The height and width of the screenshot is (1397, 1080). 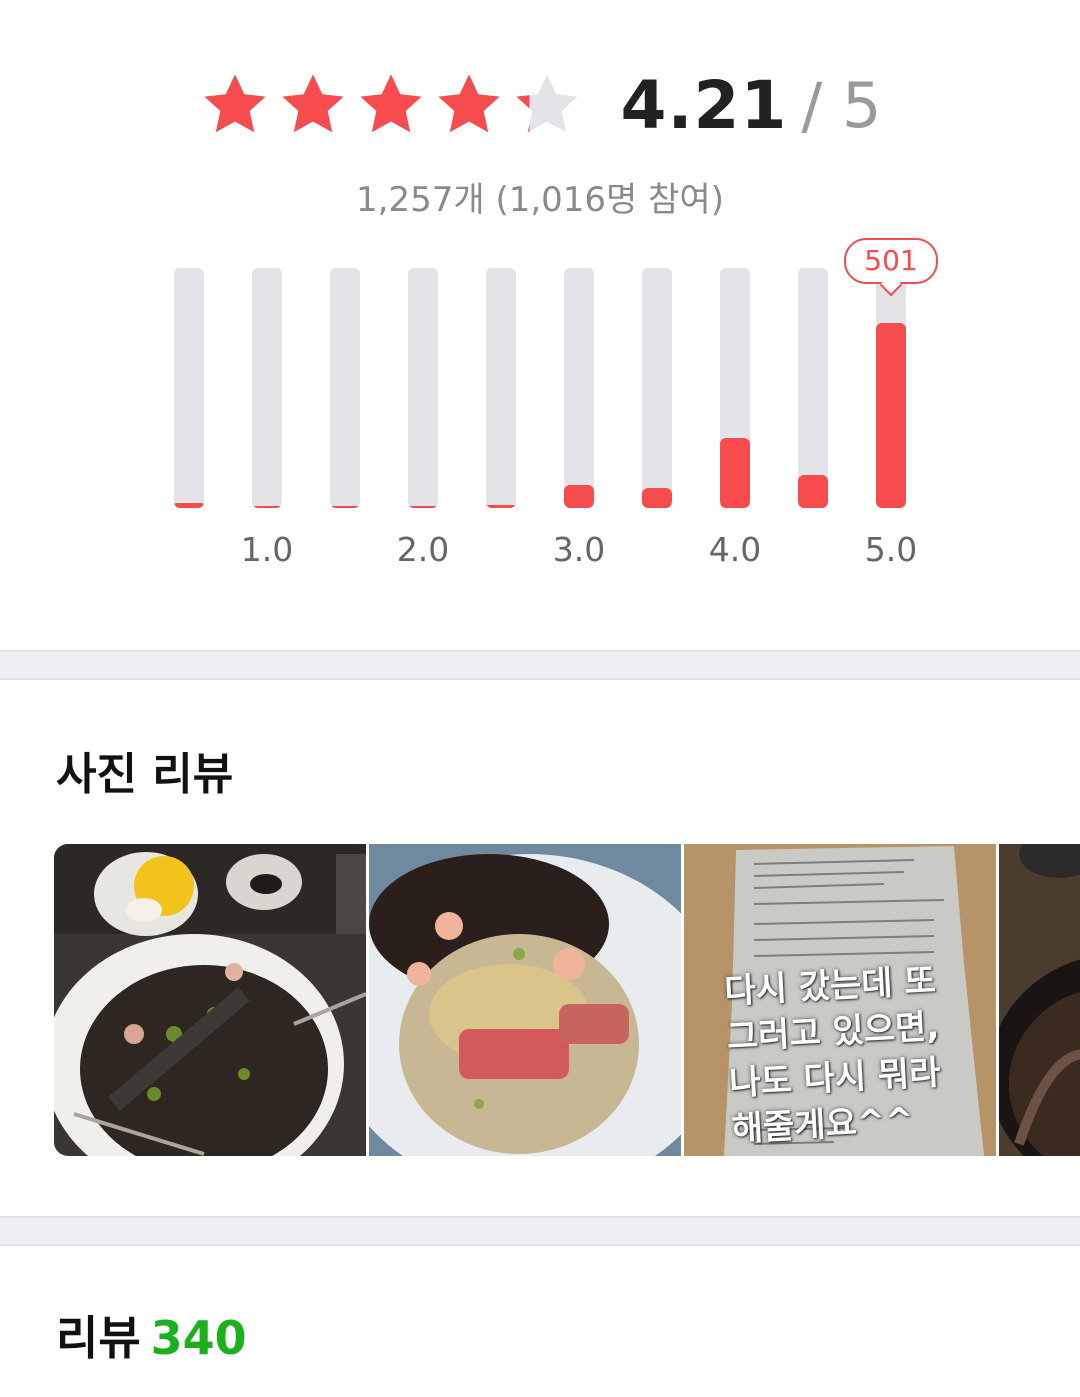 What do you see at coordinates (423, 507) in the screenshot?
I see `rating-bar-2.0` at bounding box center [423, 507].